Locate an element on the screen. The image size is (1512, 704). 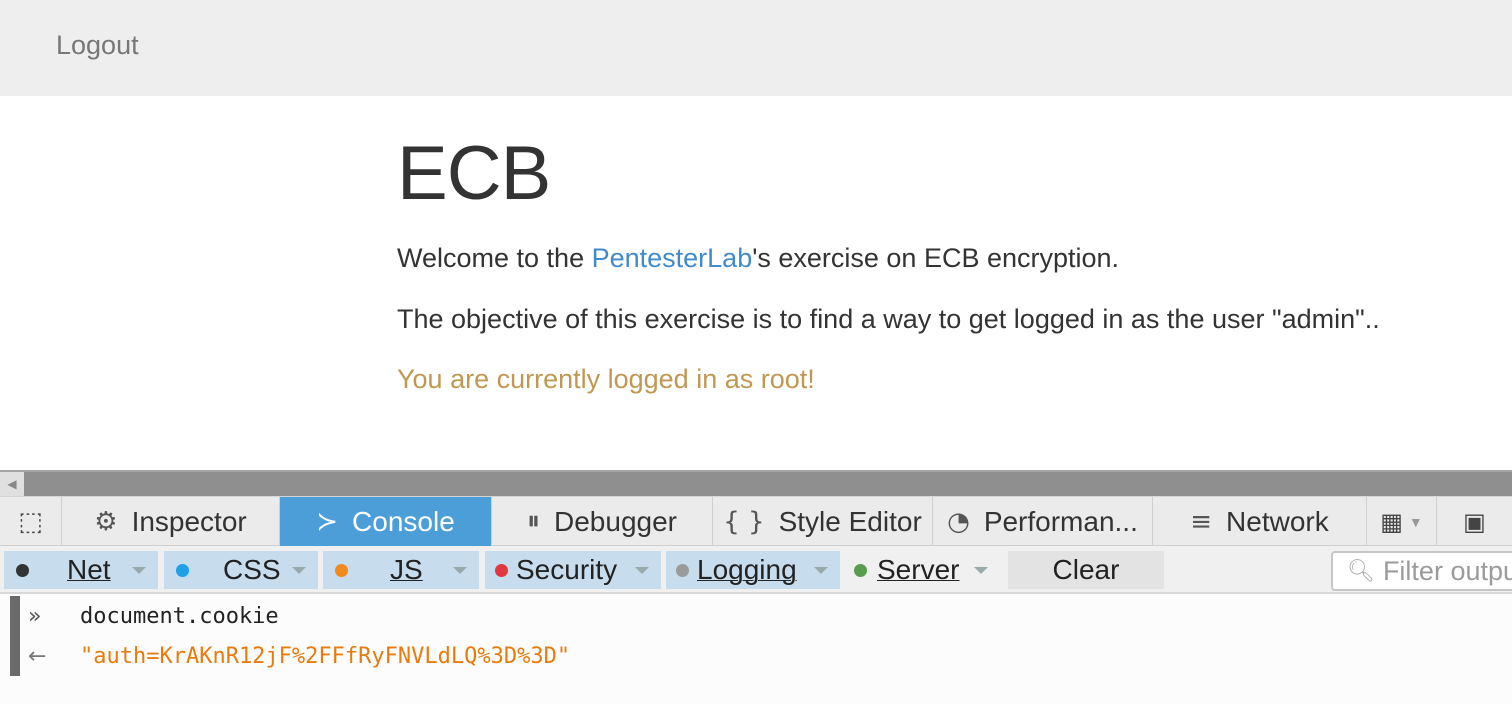
filter-output-placeholder: Filter output is located at coordinates (1447, 570).